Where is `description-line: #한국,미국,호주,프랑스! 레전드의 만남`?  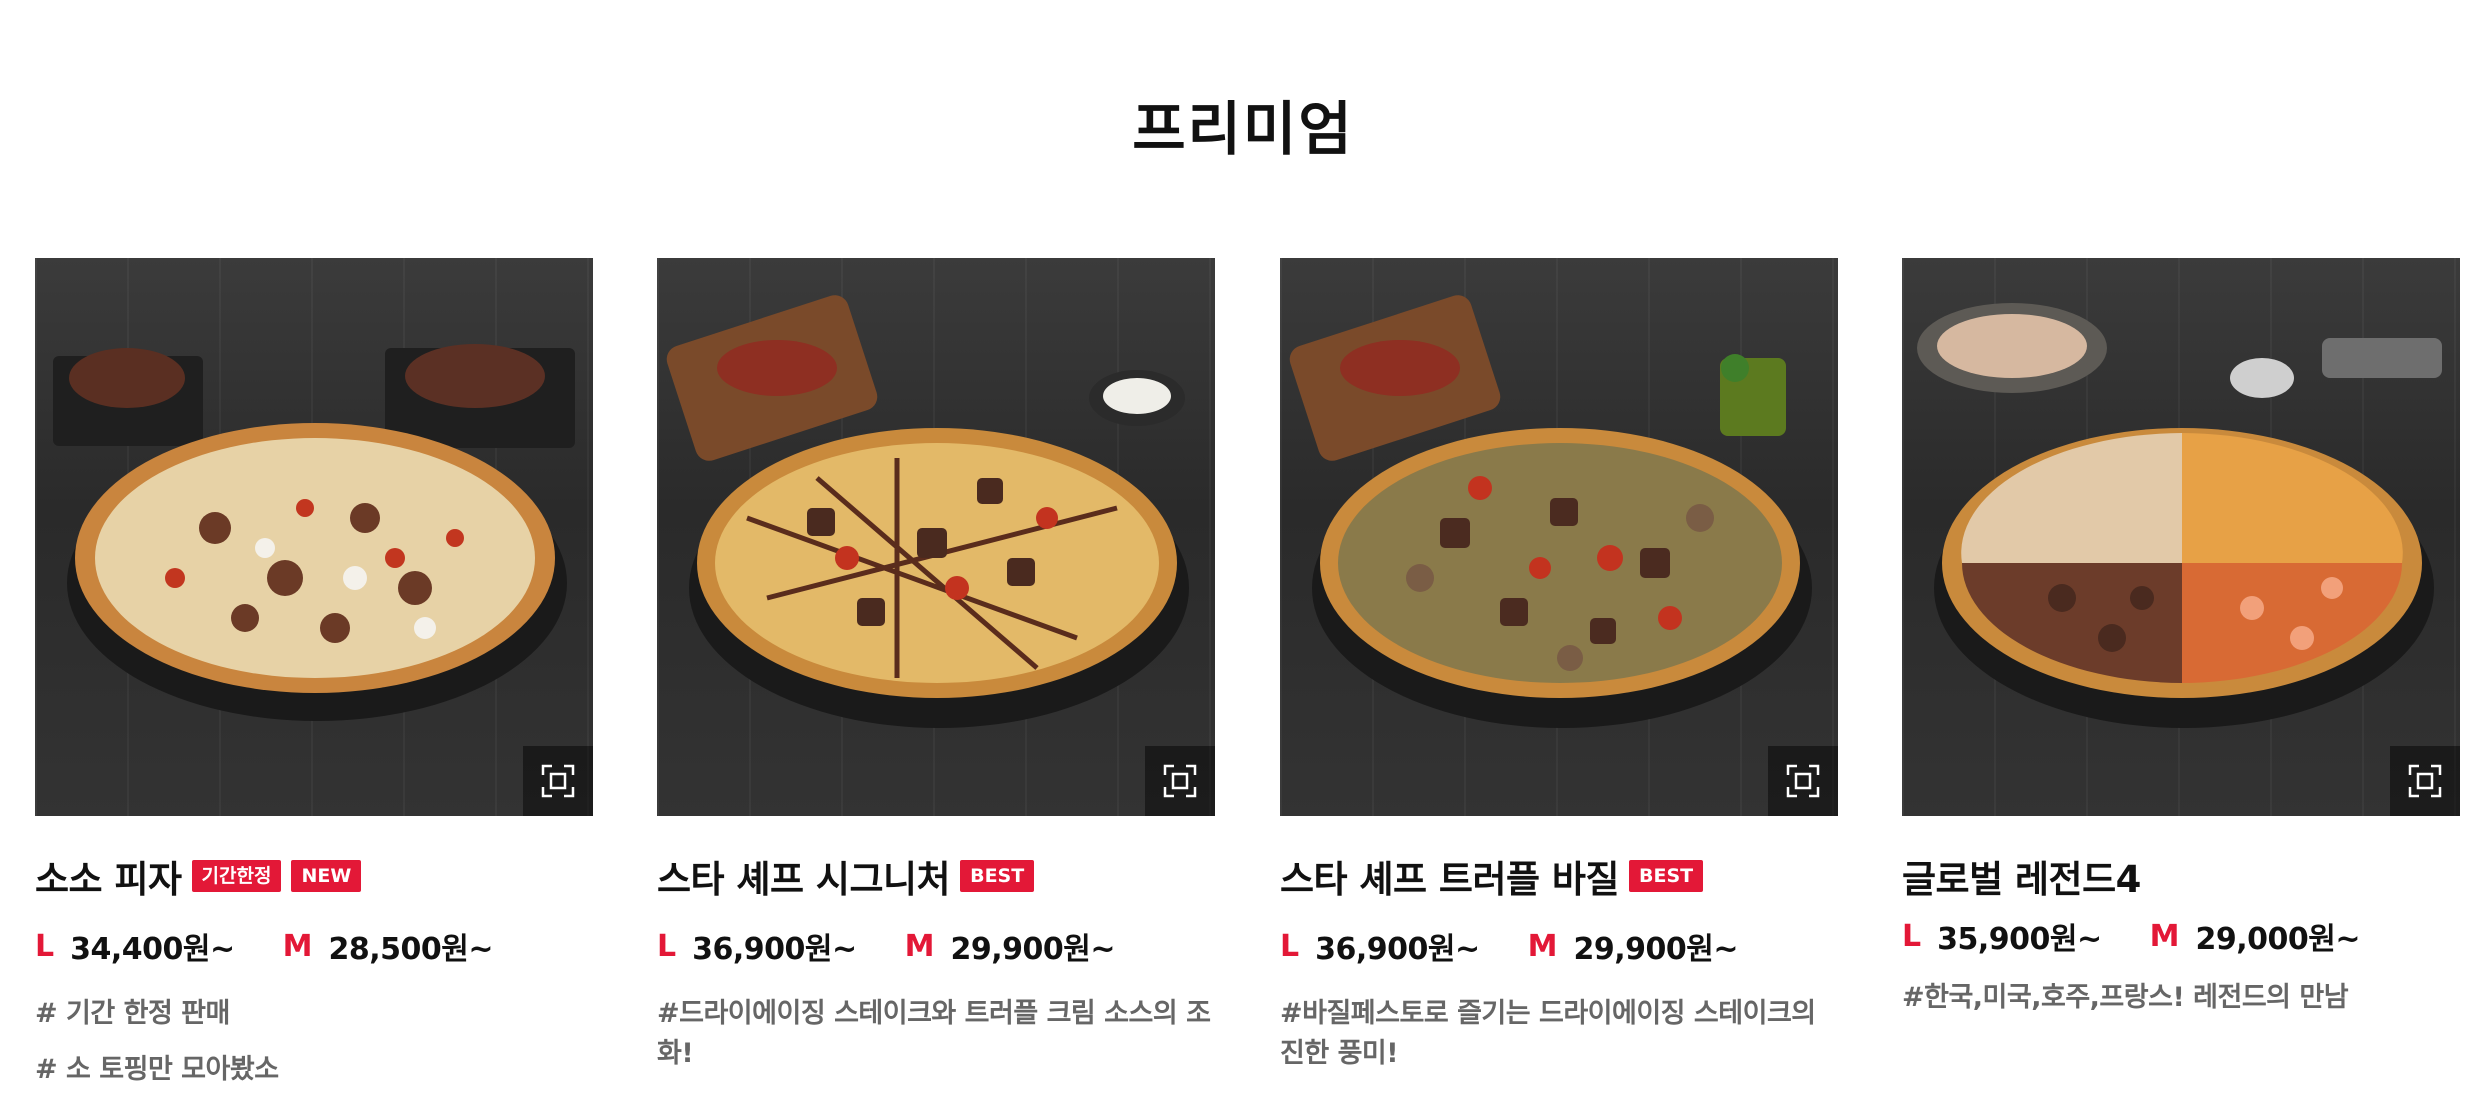
description-line: #한국,미국,호주,프랑스! 레전드의 만남 is located at coordinates (2125, 997).